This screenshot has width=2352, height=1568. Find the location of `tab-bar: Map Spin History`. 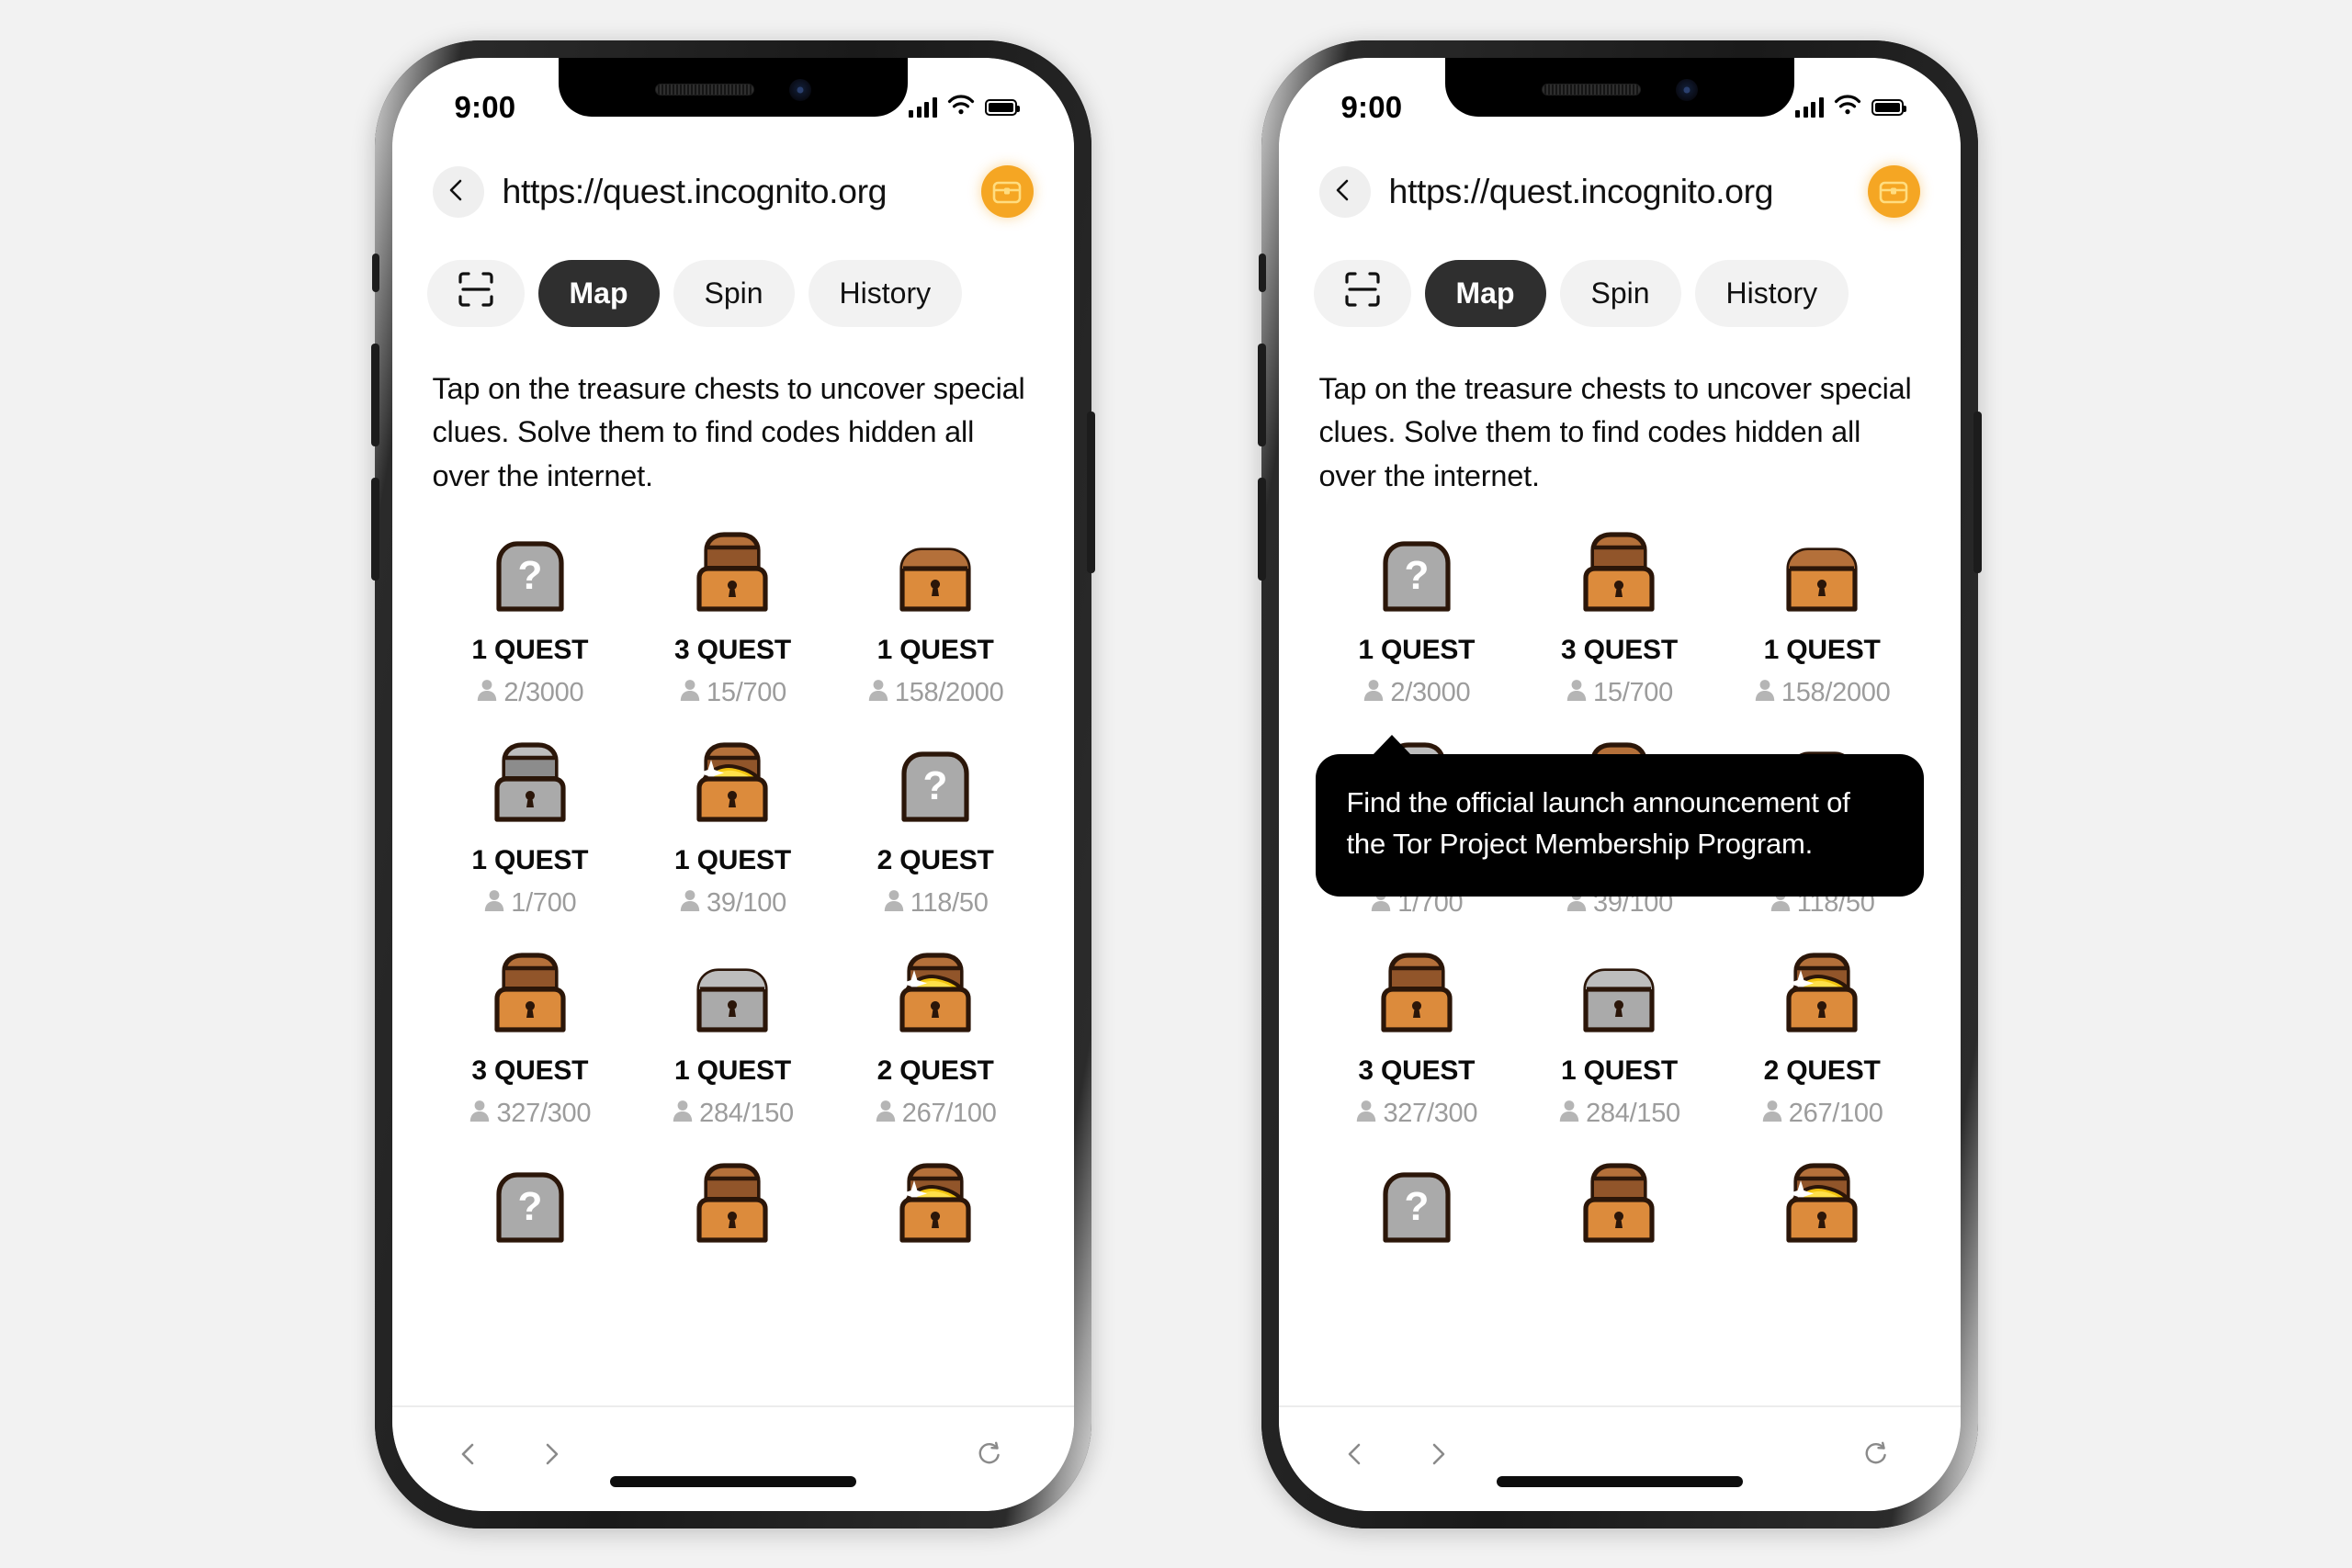

tab-bar: Map Spin History is located at coordinates (733, 288).